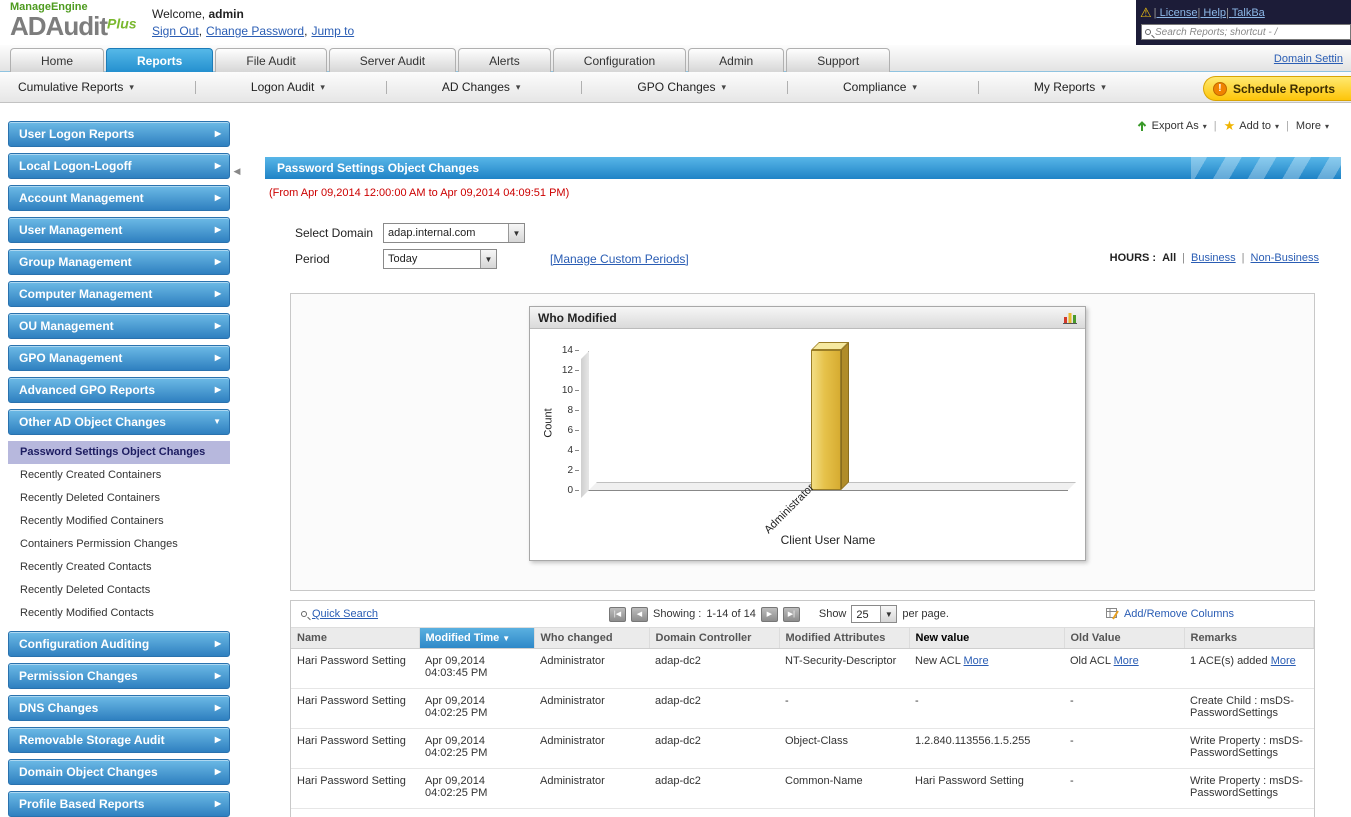 This screenshot has width=1351, height=817. I want to click on add-remove-columns: Add/Remove Columns, so click(1169, 614).